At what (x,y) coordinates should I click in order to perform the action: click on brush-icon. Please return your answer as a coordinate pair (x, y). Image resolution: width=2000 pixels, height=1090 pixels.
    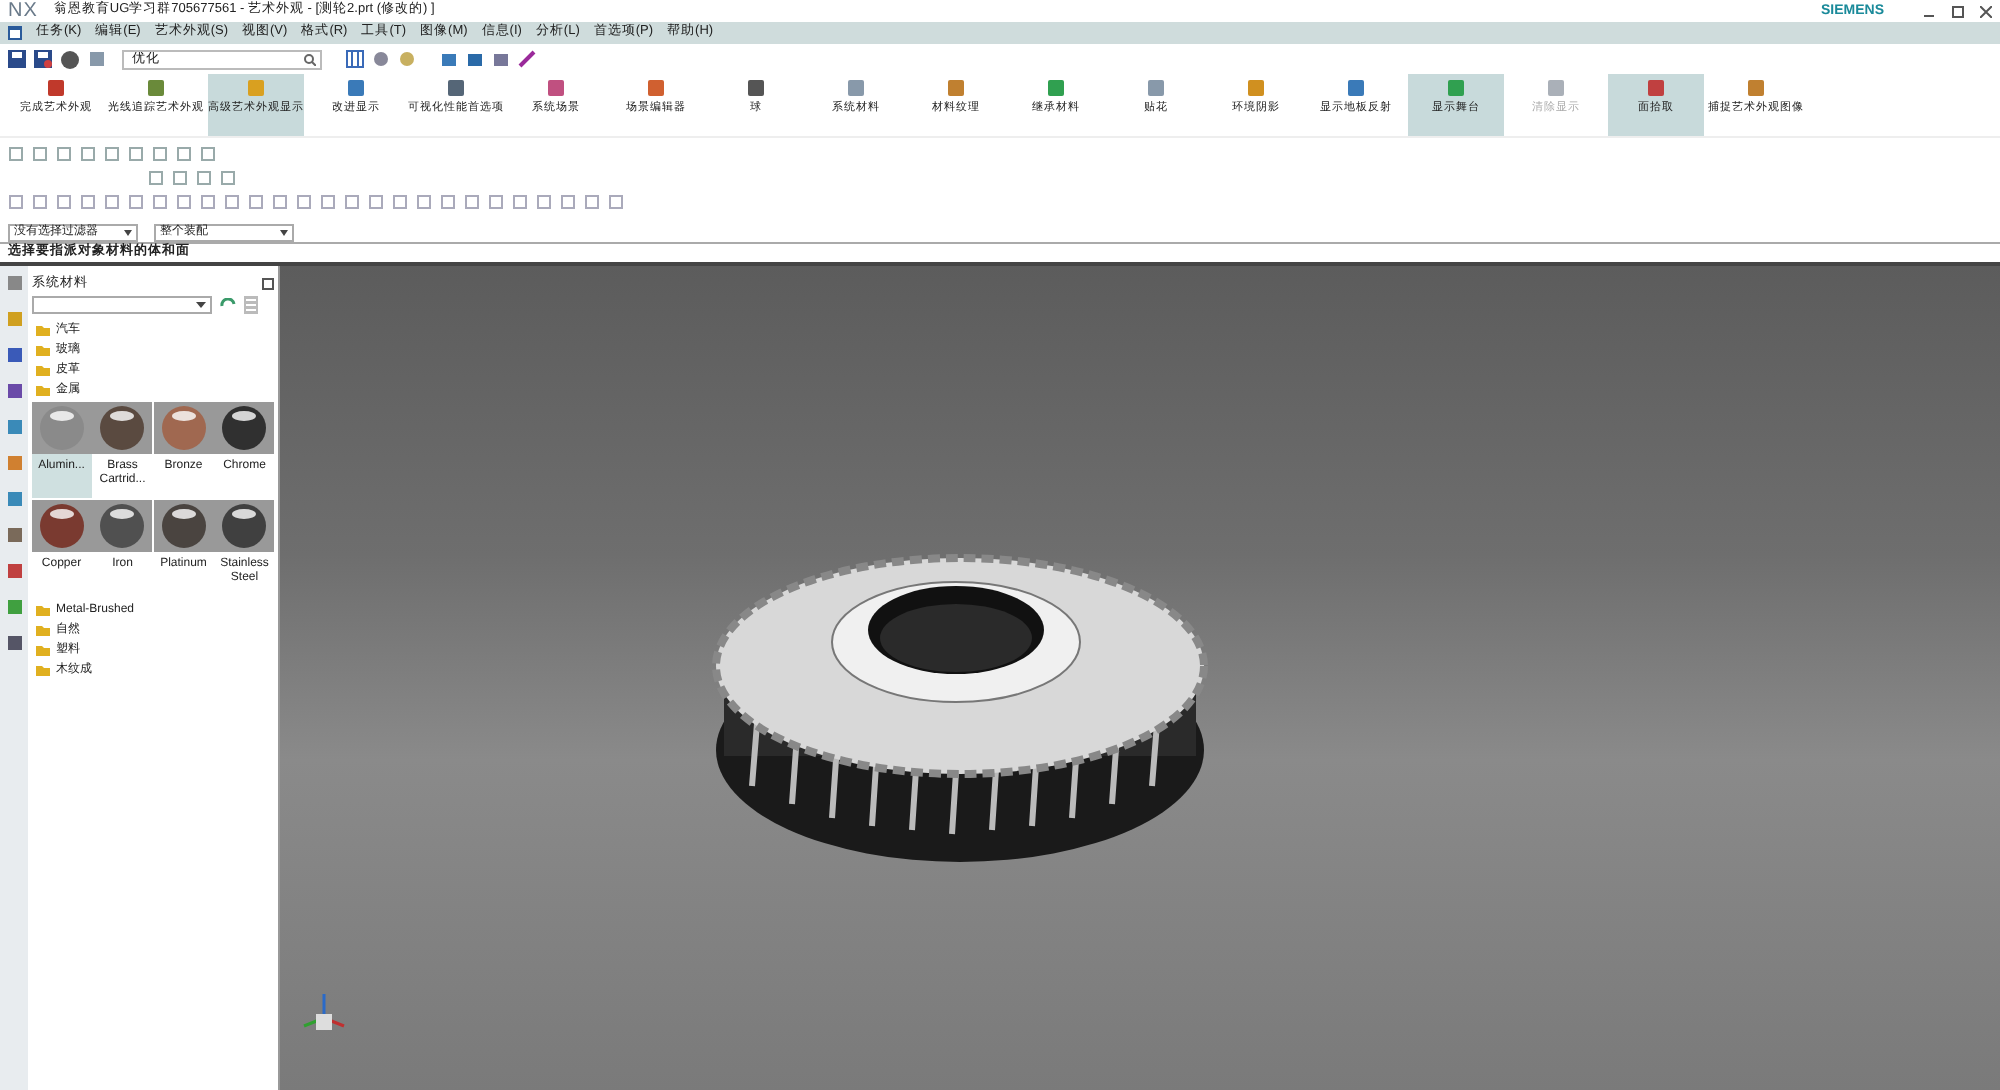
    Looking at the image, I should click on (527, 59).